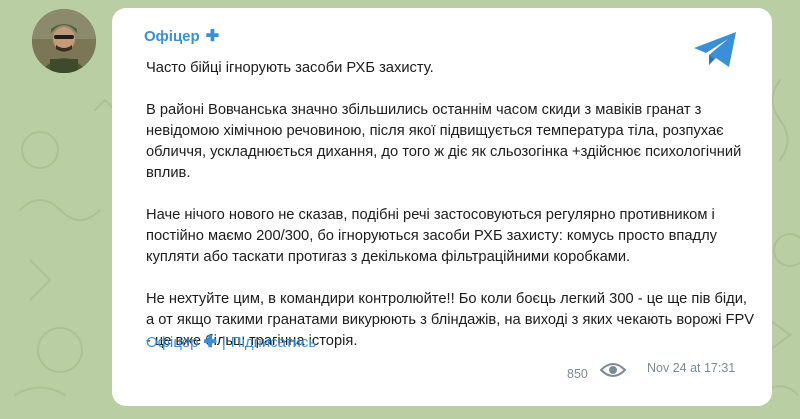 Image resolution: width=800 pixels, height=419 pixels. I want to click on view-count: 850, so click(577, 374).